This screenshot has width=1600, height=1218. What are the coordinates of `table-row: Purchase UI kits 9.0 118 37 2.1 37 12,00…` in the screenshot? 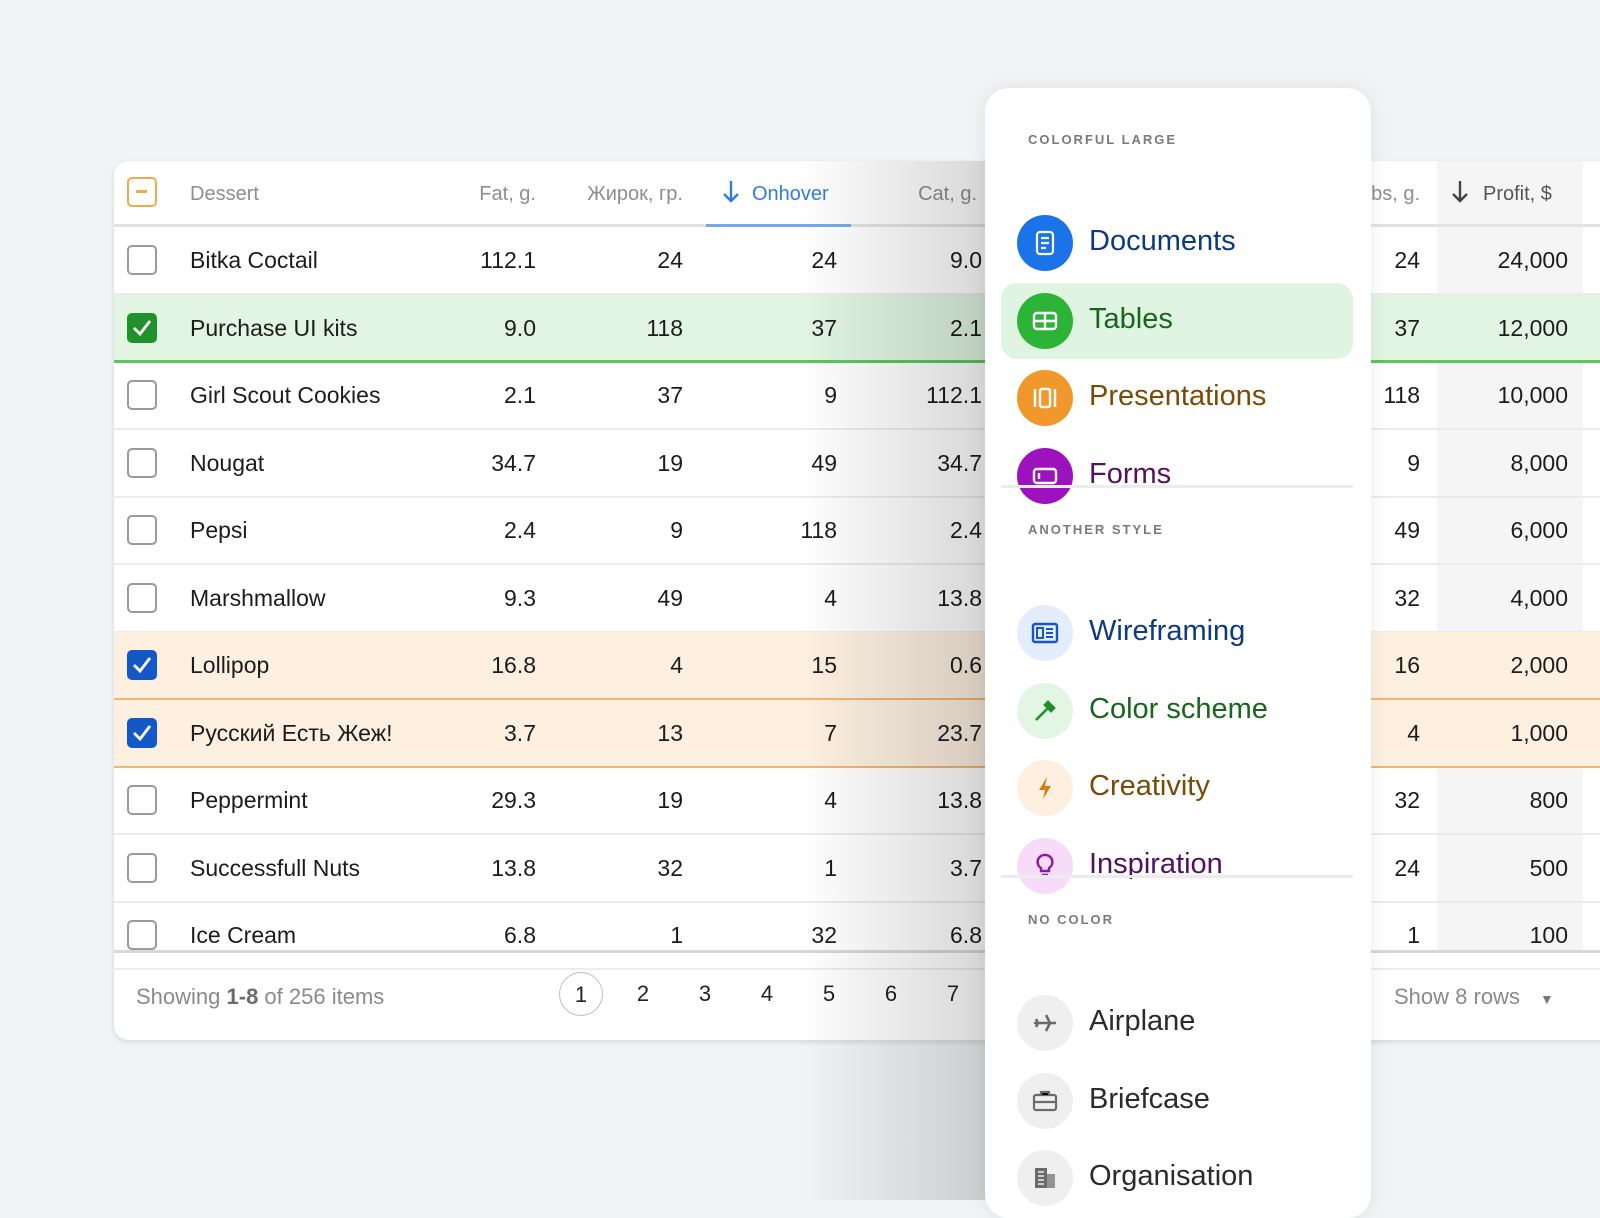 It's located at (857, 328).